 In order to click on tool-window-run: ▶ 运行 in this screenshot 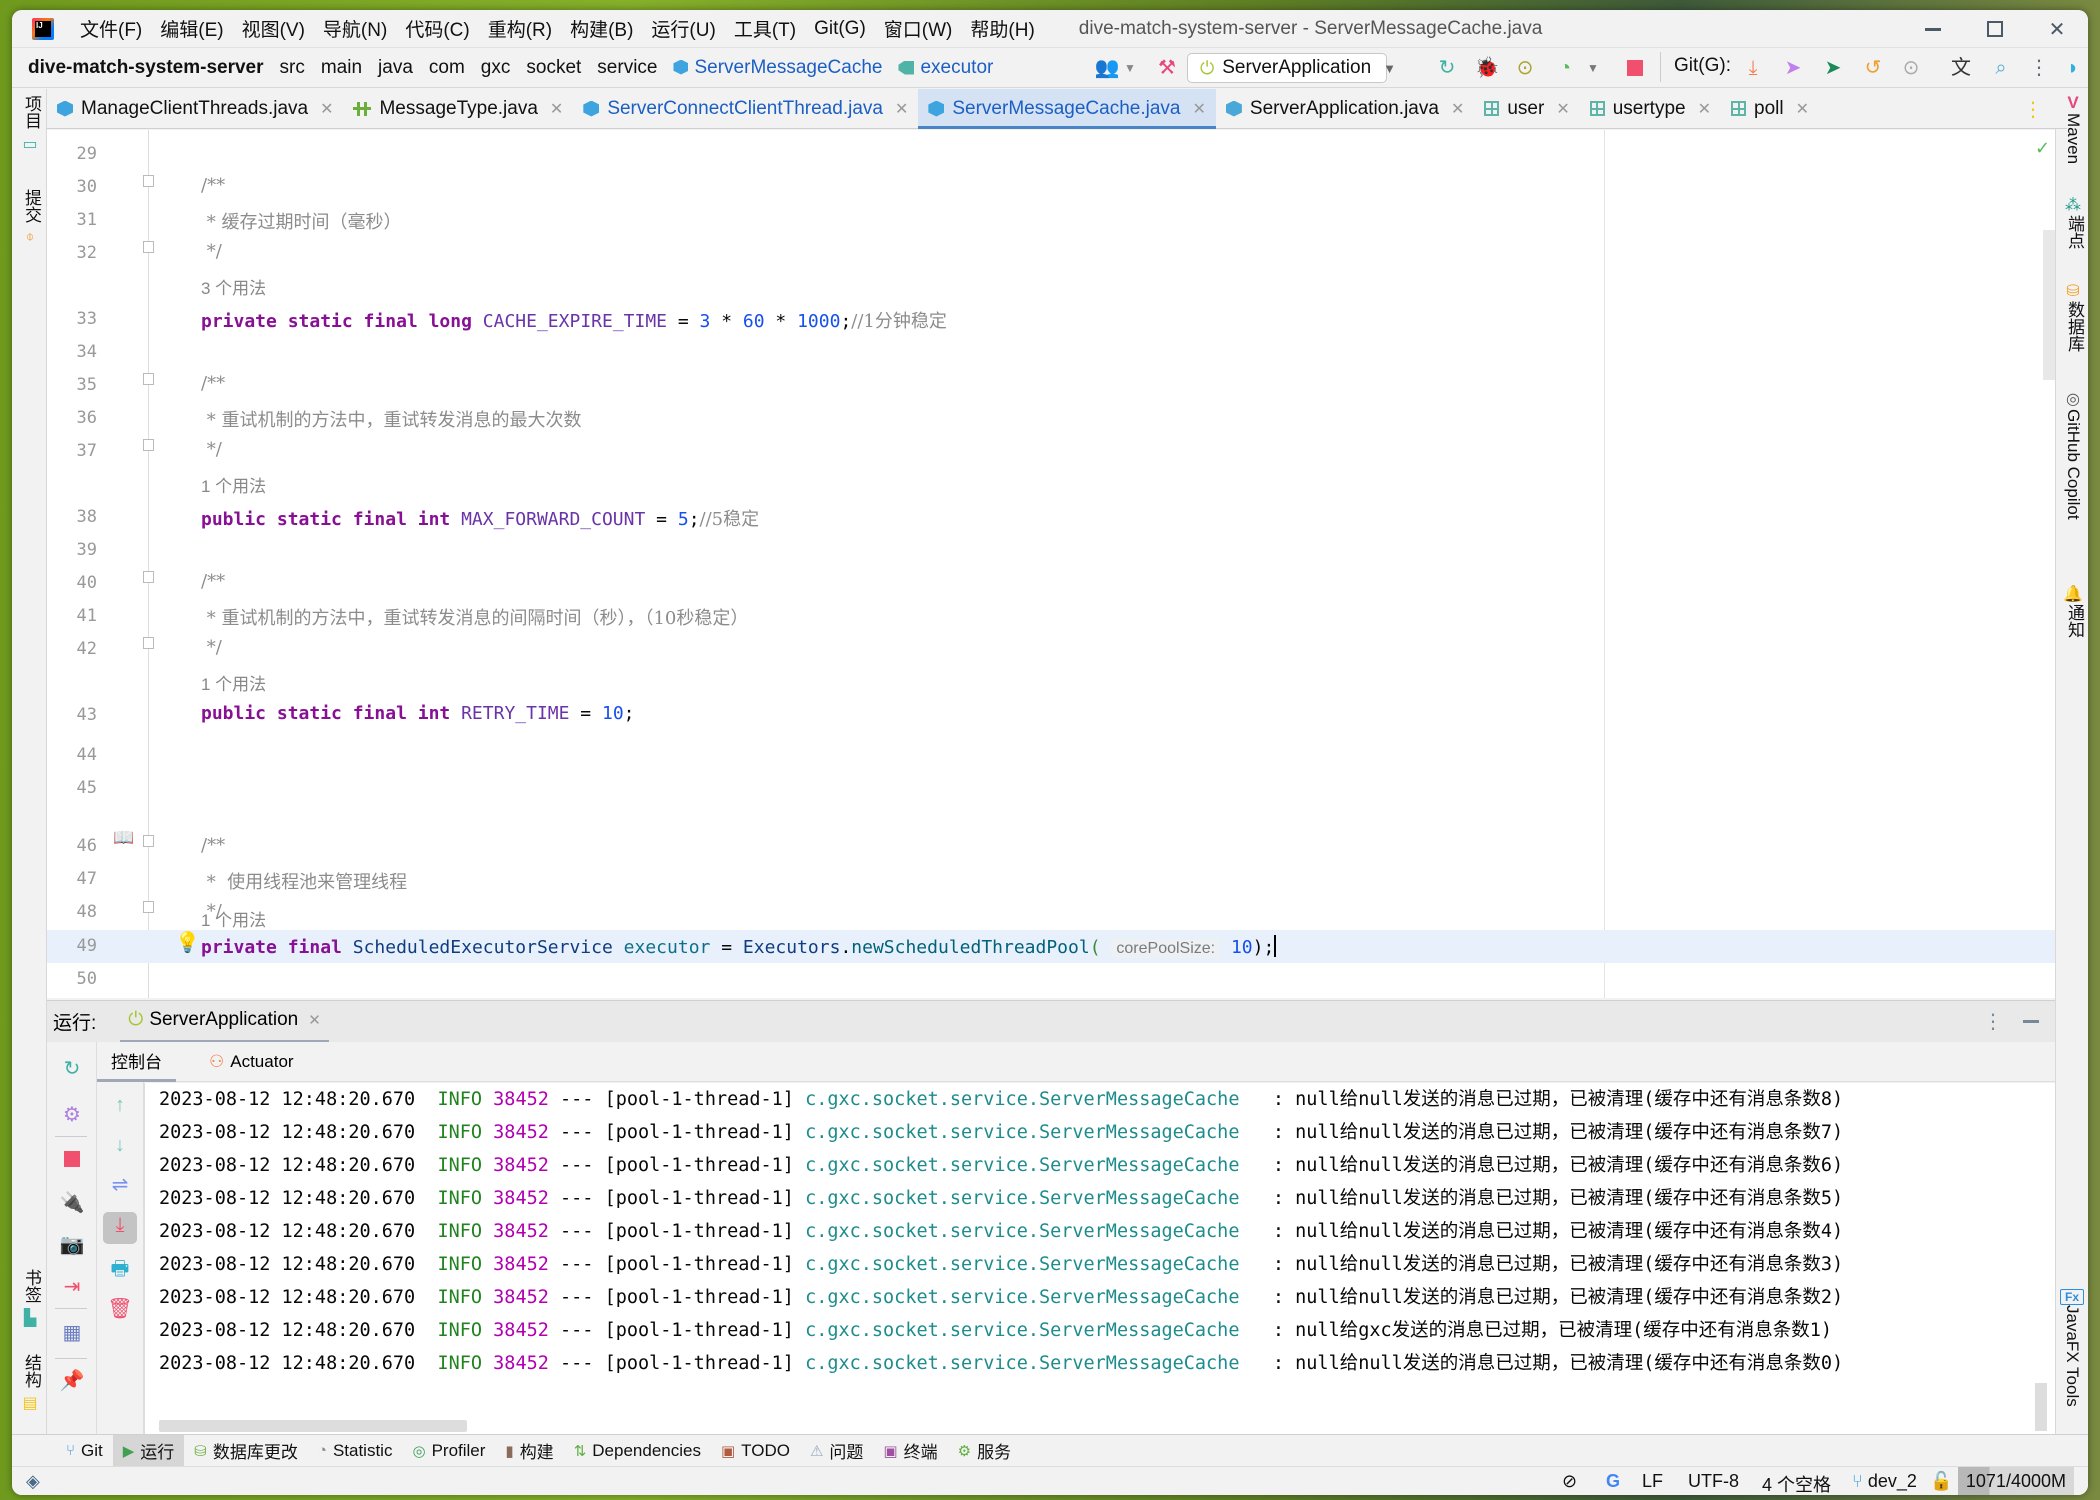, I will do `click(148, 1450)`.